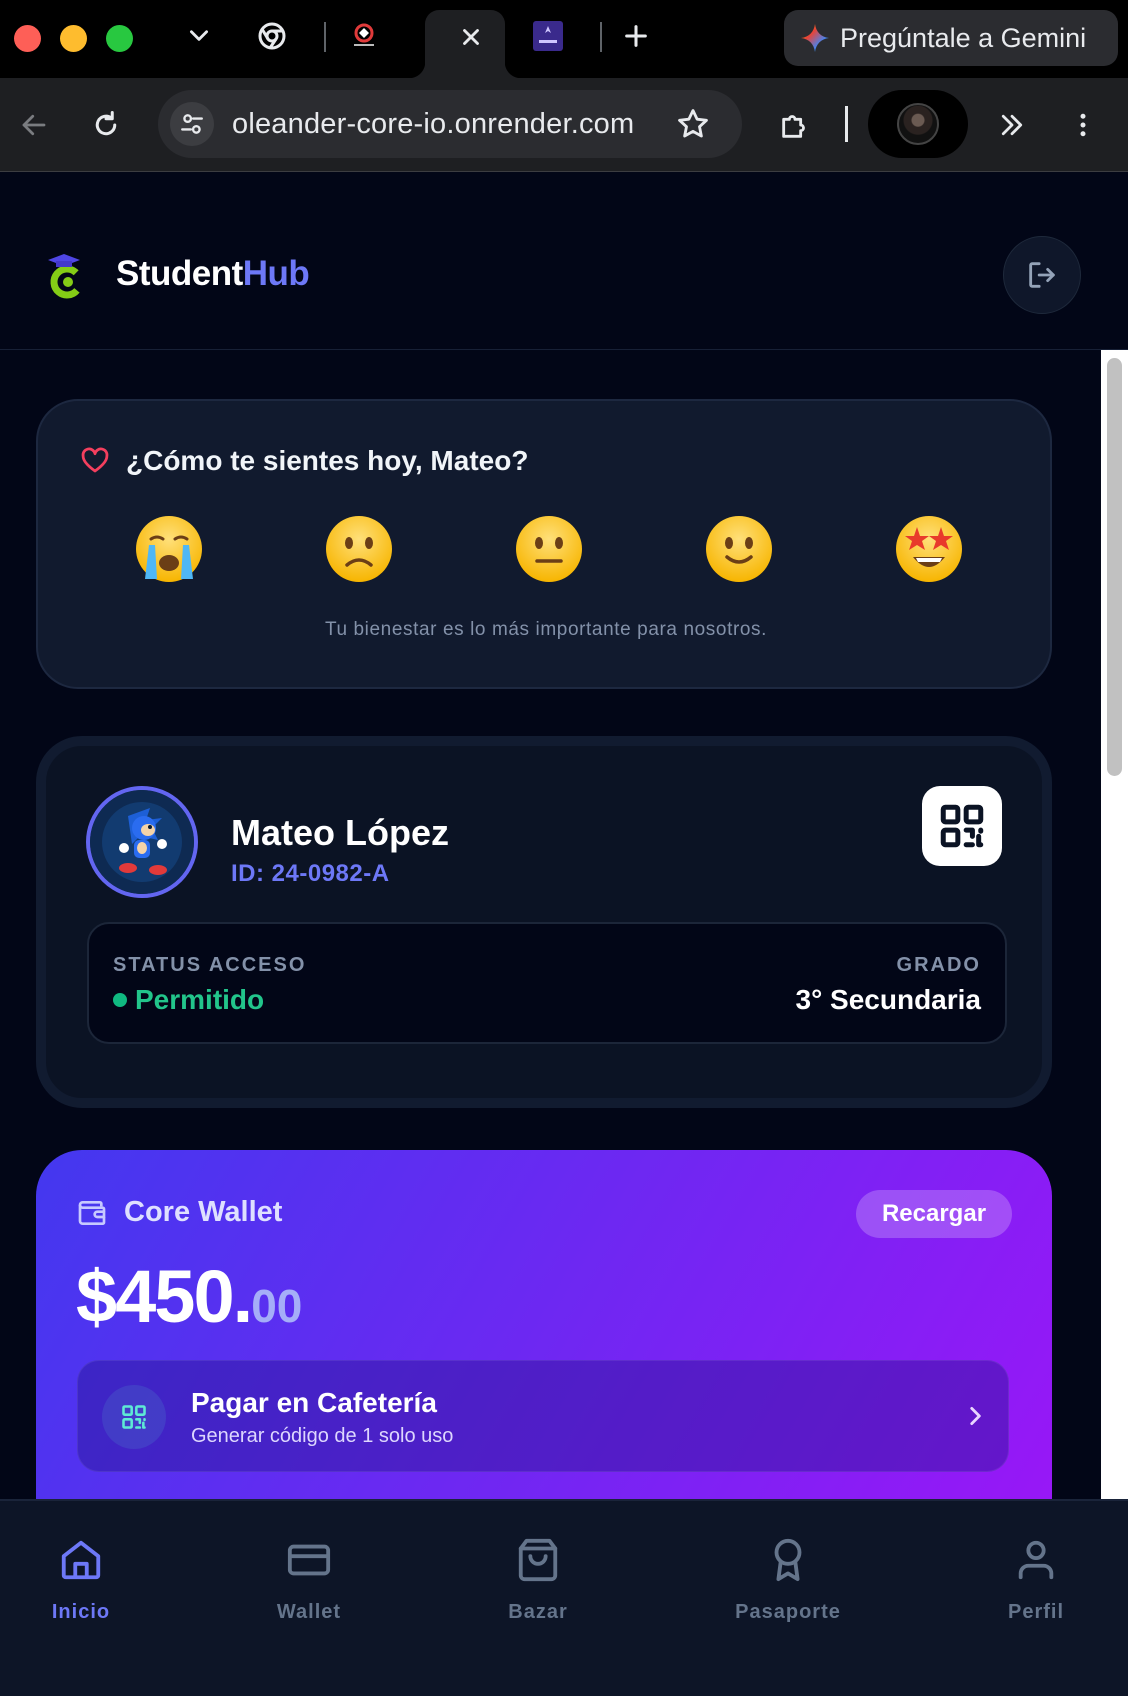 This screenshot has height=1696, width=1128. What do you see at coordinates (788, 1560) in the screenshot?
I see `award-icon` at bounding box center [788, 1560].